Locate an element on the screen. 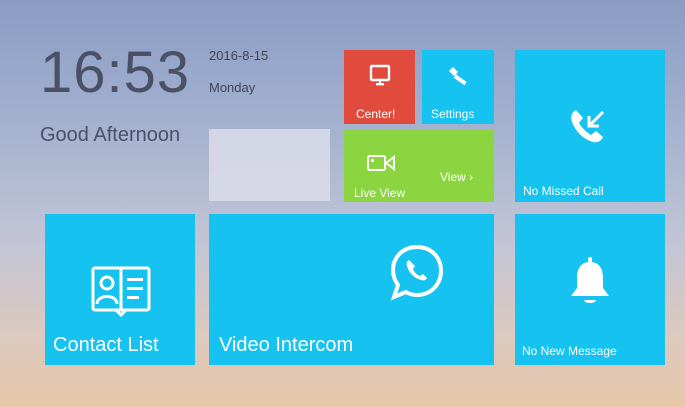  live-view-link-label: View is located at coordinates (453, 177).